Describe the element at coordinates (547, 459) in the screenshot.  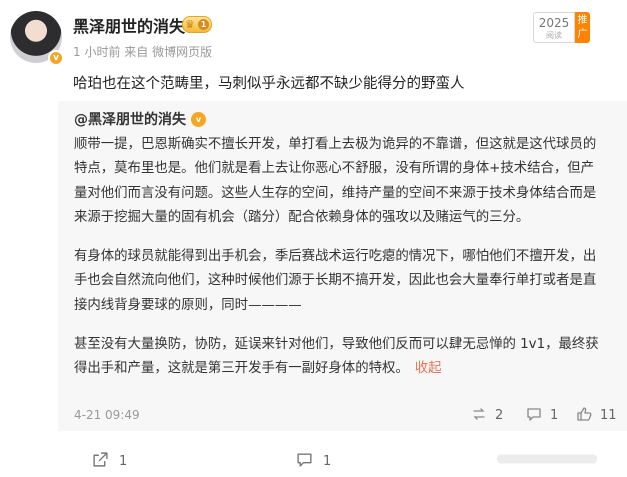
I see `blurred-like-area` at that location.